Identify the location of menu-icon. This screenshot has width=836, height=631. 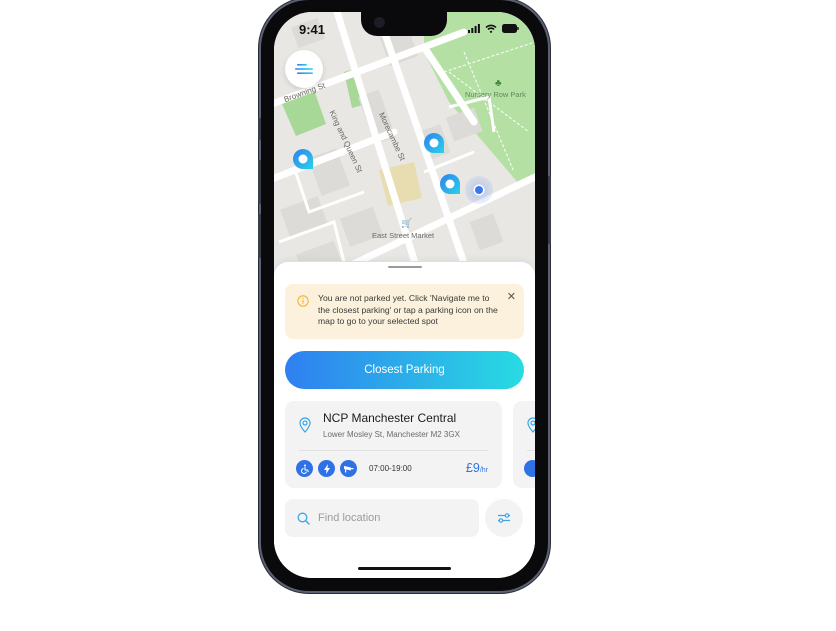
(304, 69).